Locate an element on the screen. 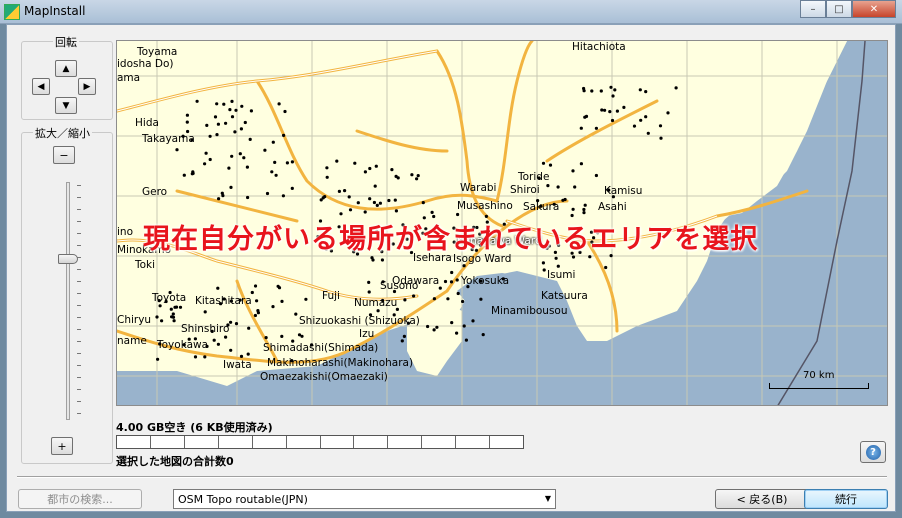 The width and height of the screenshot is (902, 518). map-label: Shizuokashi (Shizuoka) is located at coordinates (359, 321).